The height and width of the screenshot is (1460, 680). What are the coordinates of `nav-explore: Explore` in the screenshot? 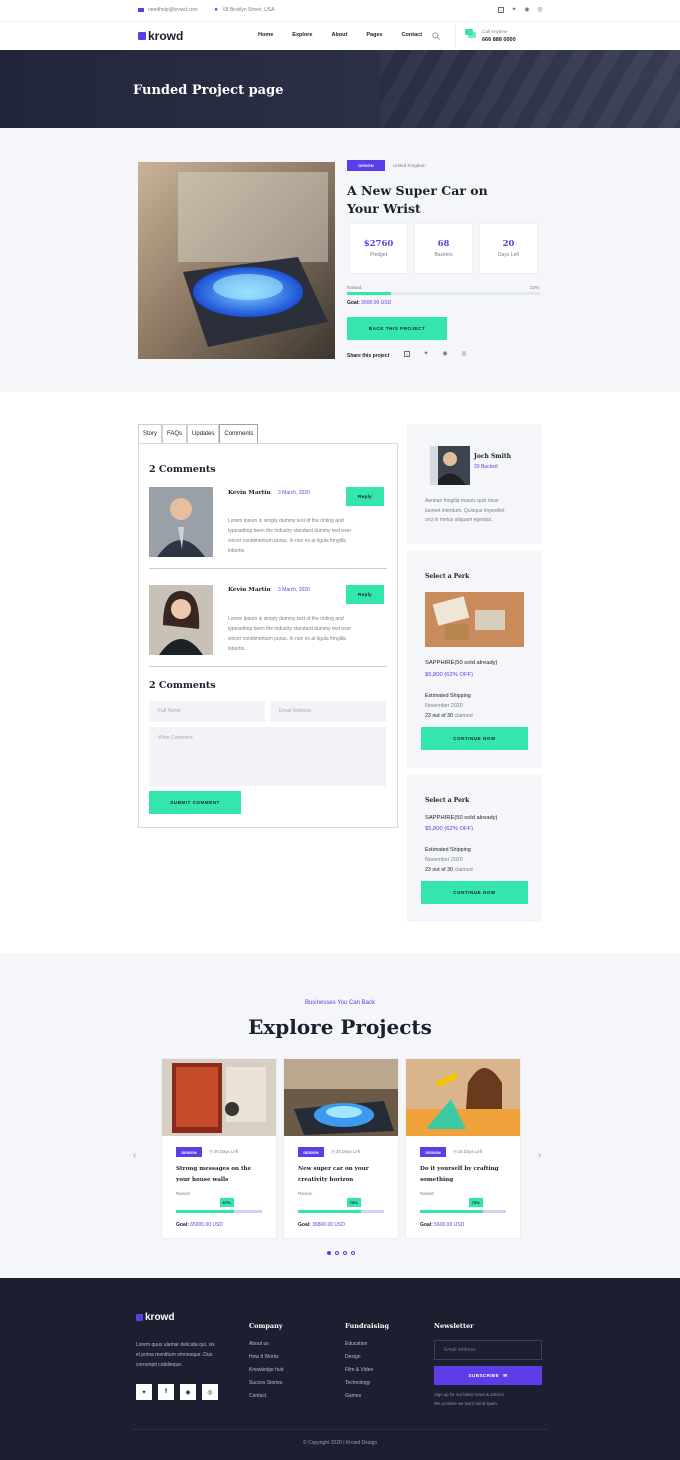 It's located at (302, 35).